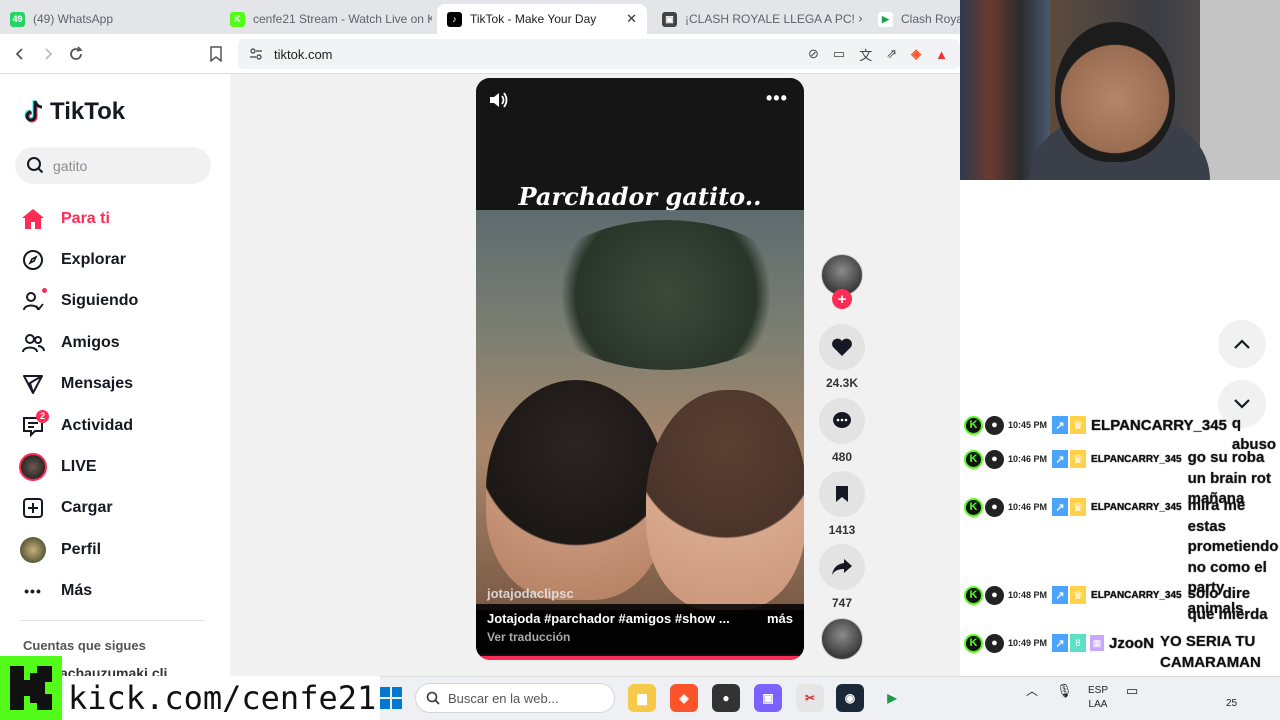 The height and width of the screenshot is (720, 1280). What do you see at coordinates (599, 54) in the screenshot?
I see `address-bar: tiktok.com ⊘ ▭ 文 ⇗ ◈ ▲` at bounding box center [599, 54].